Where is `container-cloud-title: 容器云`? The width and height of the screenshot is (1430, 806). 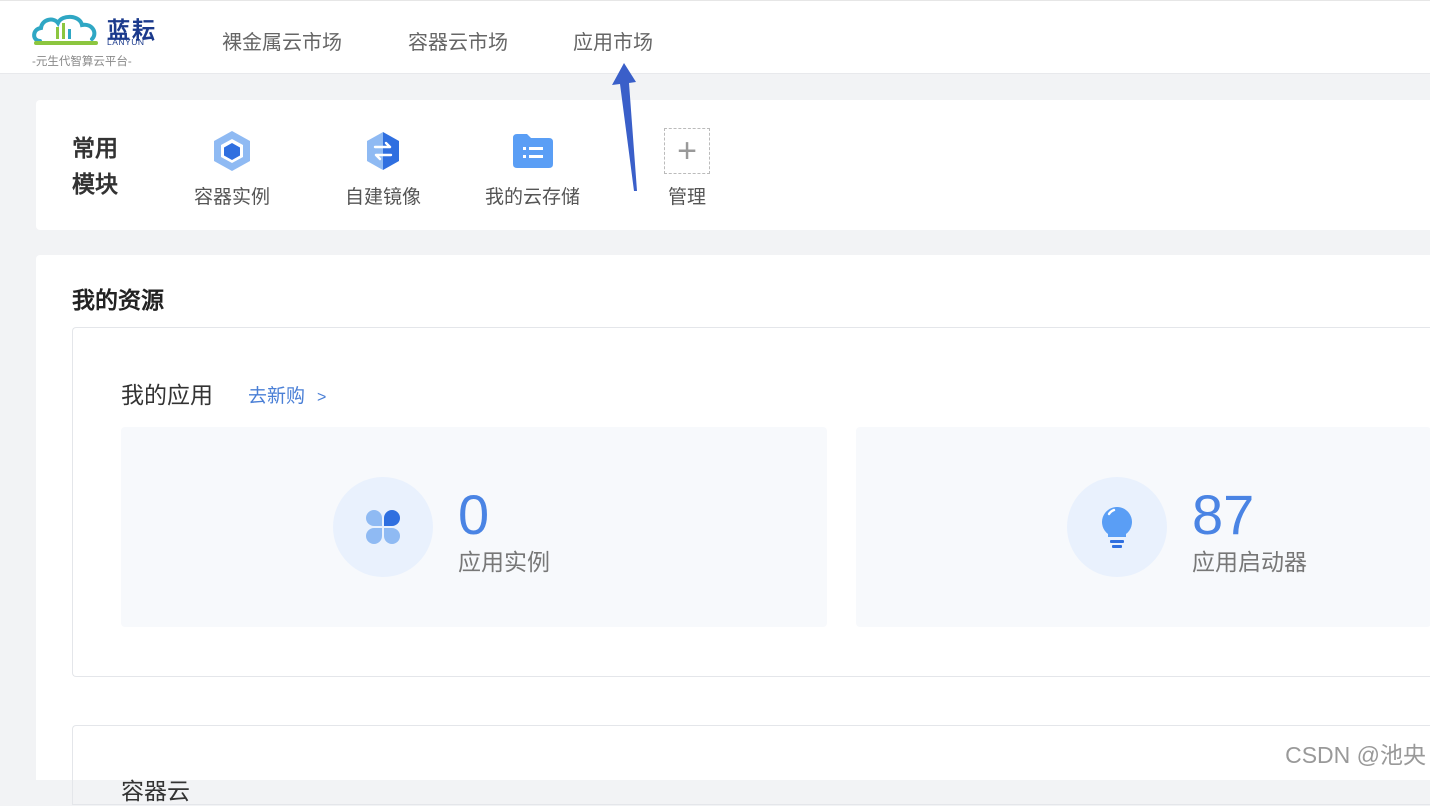 container-cloud-title: 容器云 is located at coordinates (155, 791).